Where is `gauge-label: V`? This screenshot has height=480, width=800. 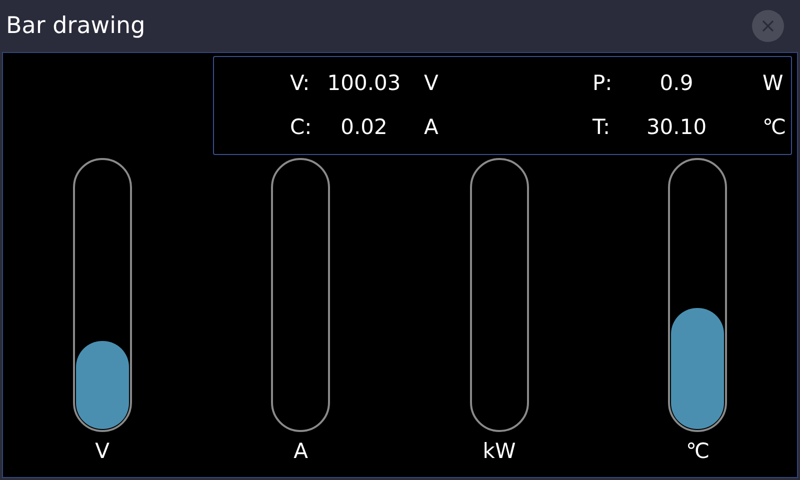
gauge-label: V is located at coordinates (102, 451).